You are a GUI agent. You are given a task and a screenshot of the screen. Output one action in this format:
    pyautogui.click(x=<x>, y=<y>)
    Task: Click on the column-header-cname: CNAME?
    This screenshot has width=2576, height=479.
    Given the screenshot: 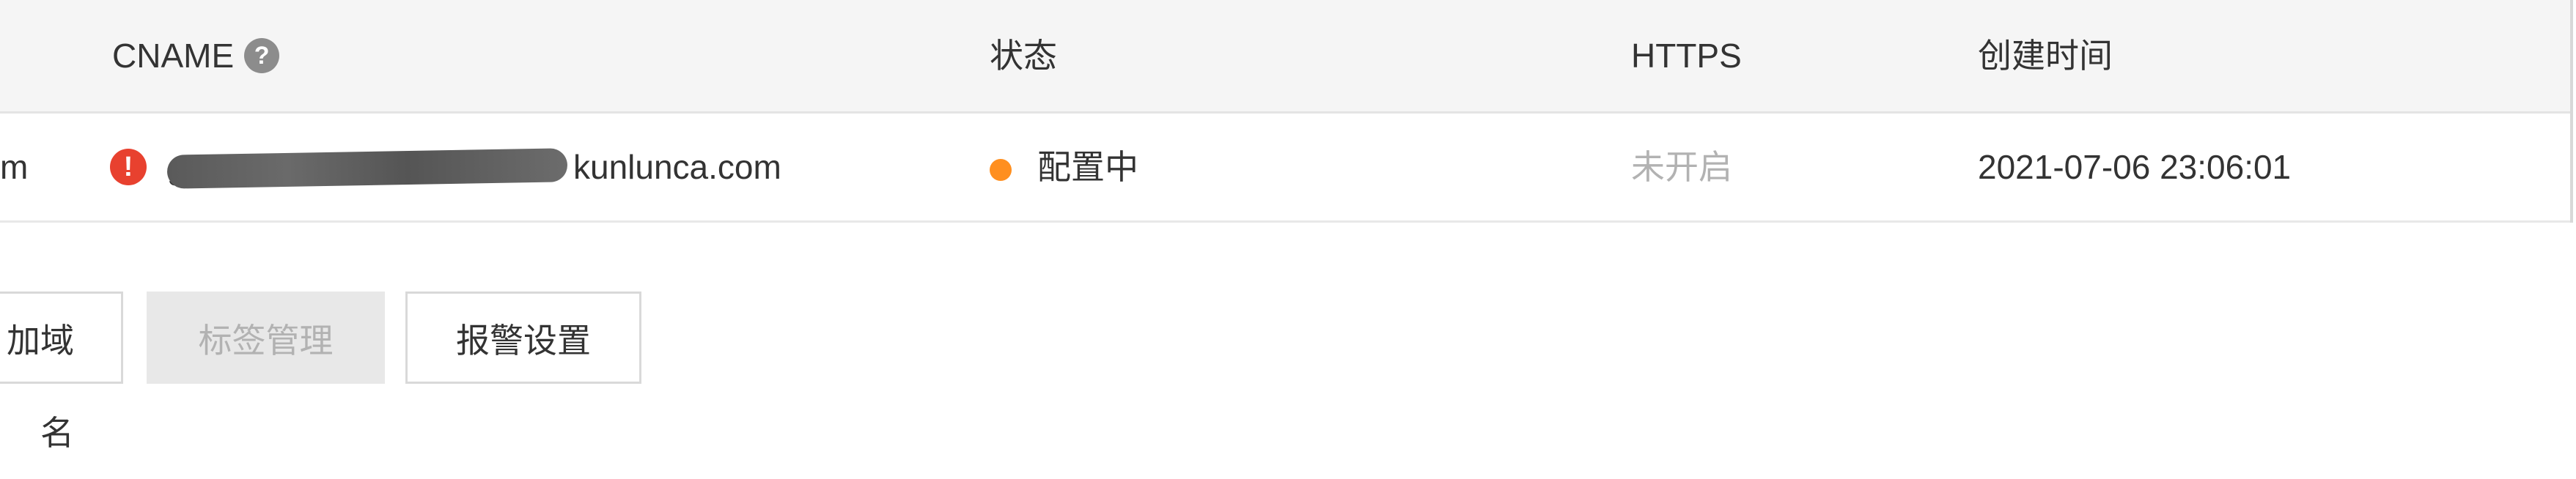 What is the action you would take?
    pyautogui.click(x=196, y=55)
    